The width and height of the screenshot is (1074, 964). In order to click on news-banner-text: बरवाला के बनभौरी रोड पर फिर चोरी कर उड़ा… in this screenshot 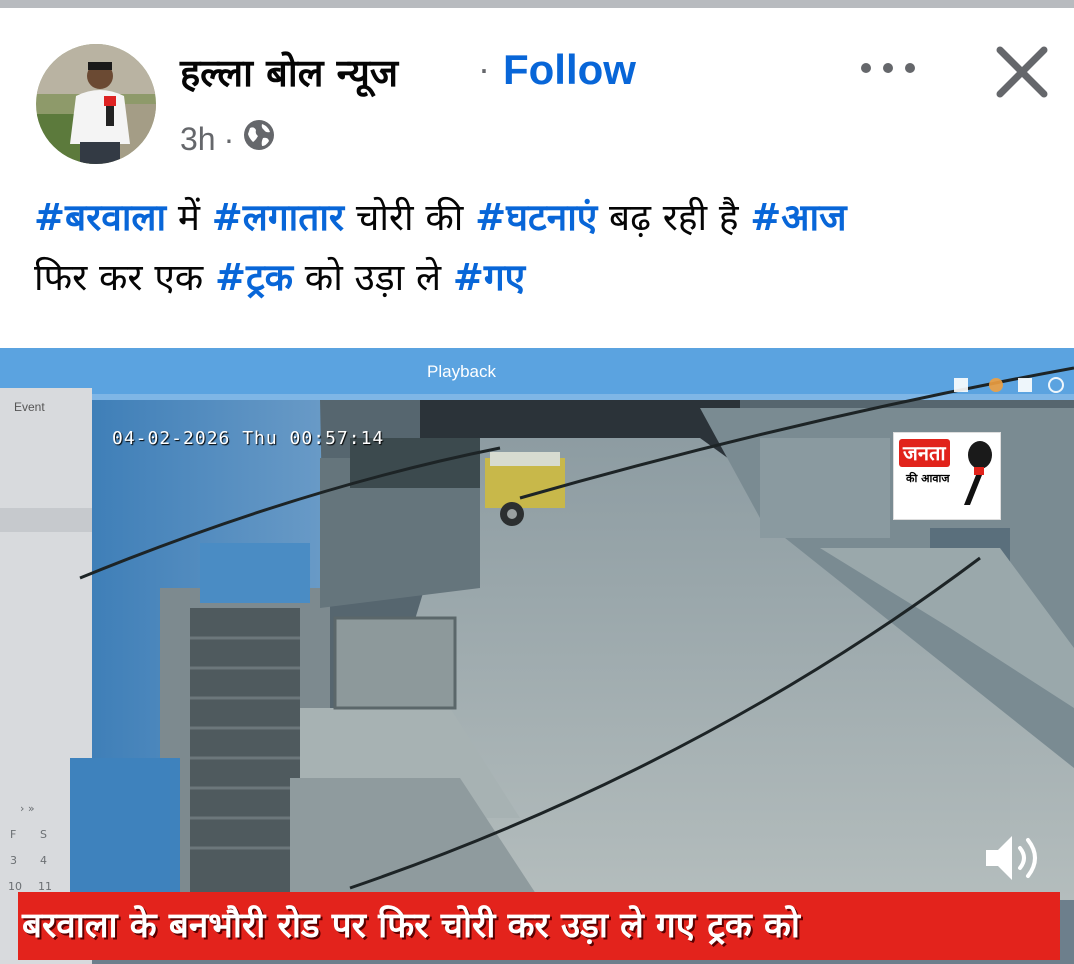, I will do `click(411, 926)`.